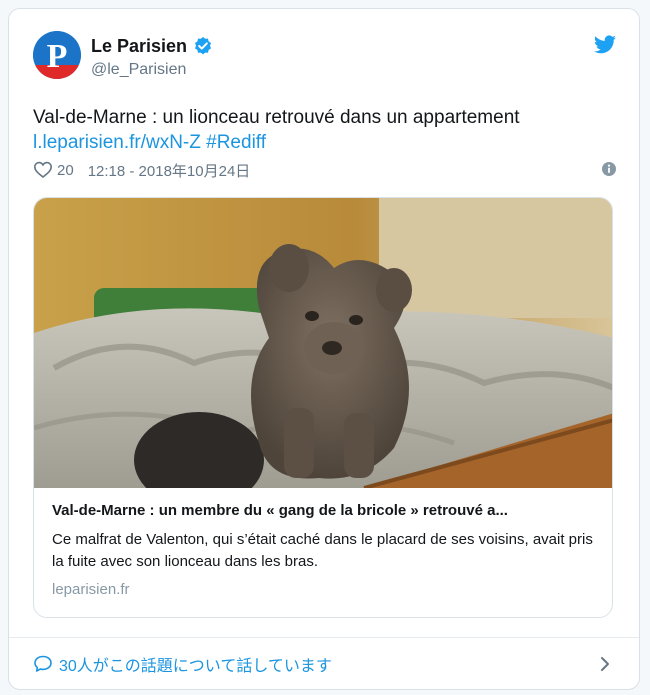 The height and width of the screenshot is (695, 650). What do you see at coordinates (43, 663) in the screenshot?
I see `speech-bubble-icon` at bounding box center [43, 663].